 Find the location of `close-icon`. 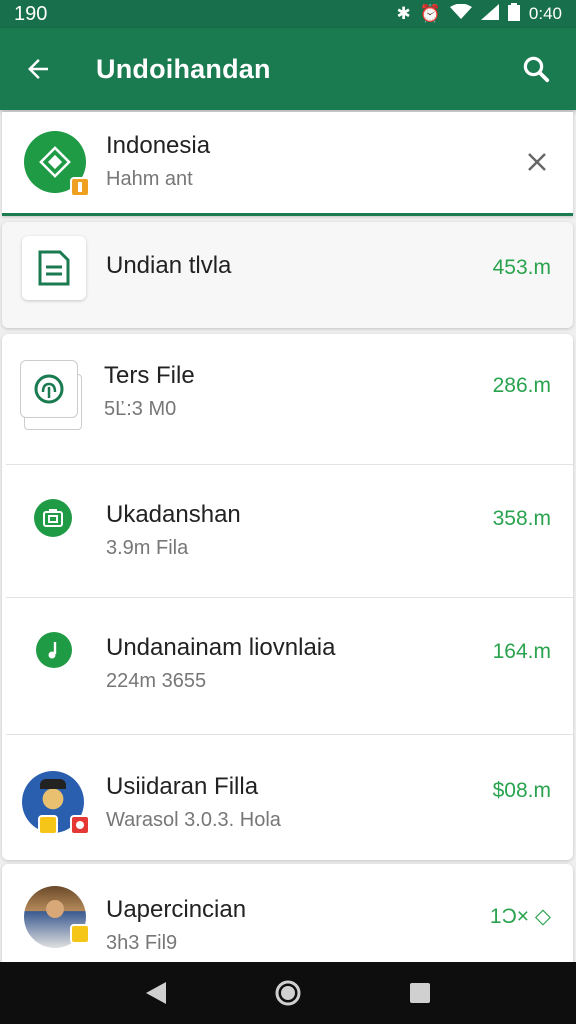

close-icon is located at coordinates (537, 162).